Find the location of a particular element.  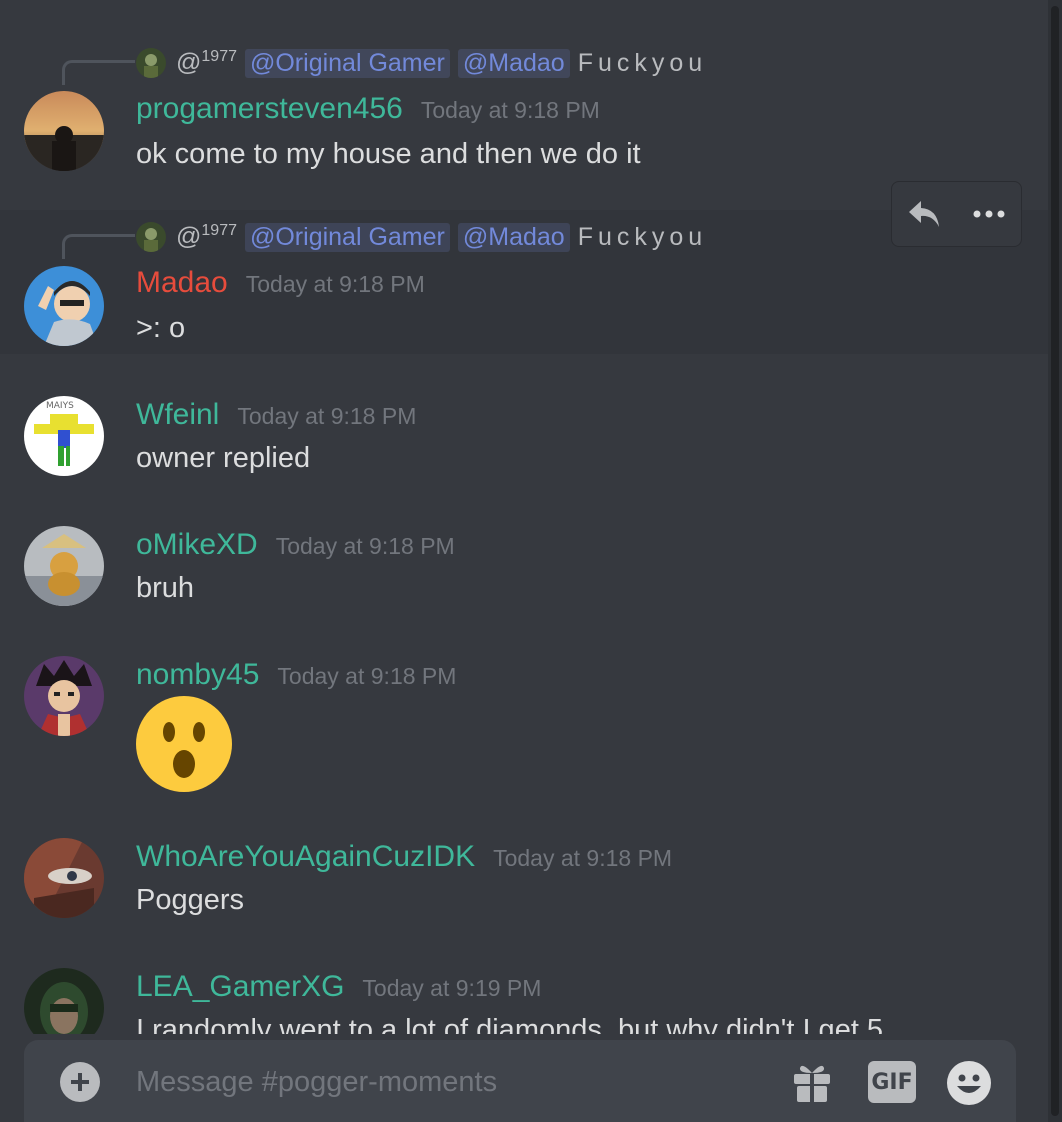

timestamp: Today at 9:19 PM is located at coordinates (452, 988).